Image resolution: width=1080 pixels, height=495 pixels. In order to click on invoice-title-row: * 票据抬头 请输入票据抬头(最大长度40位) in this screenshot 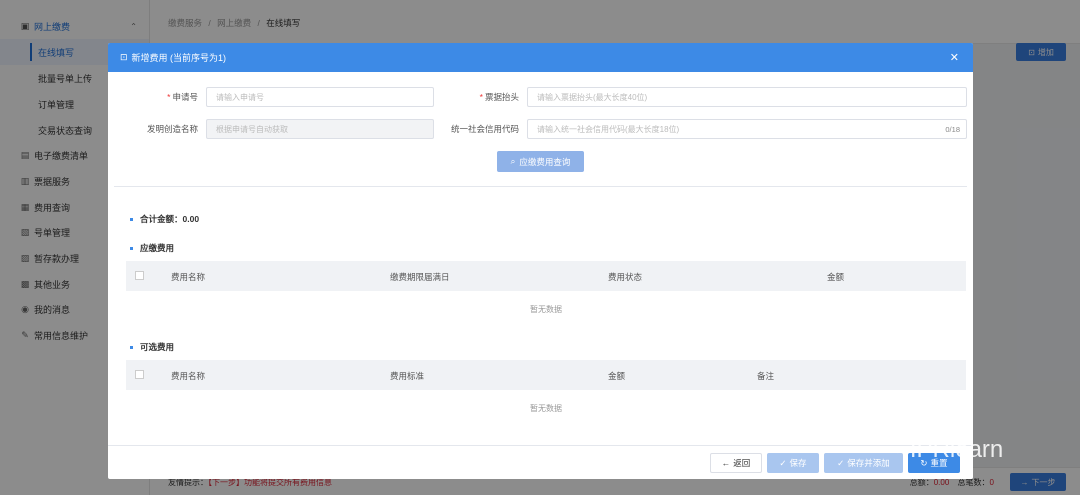, I will do `click(702, 97)`.